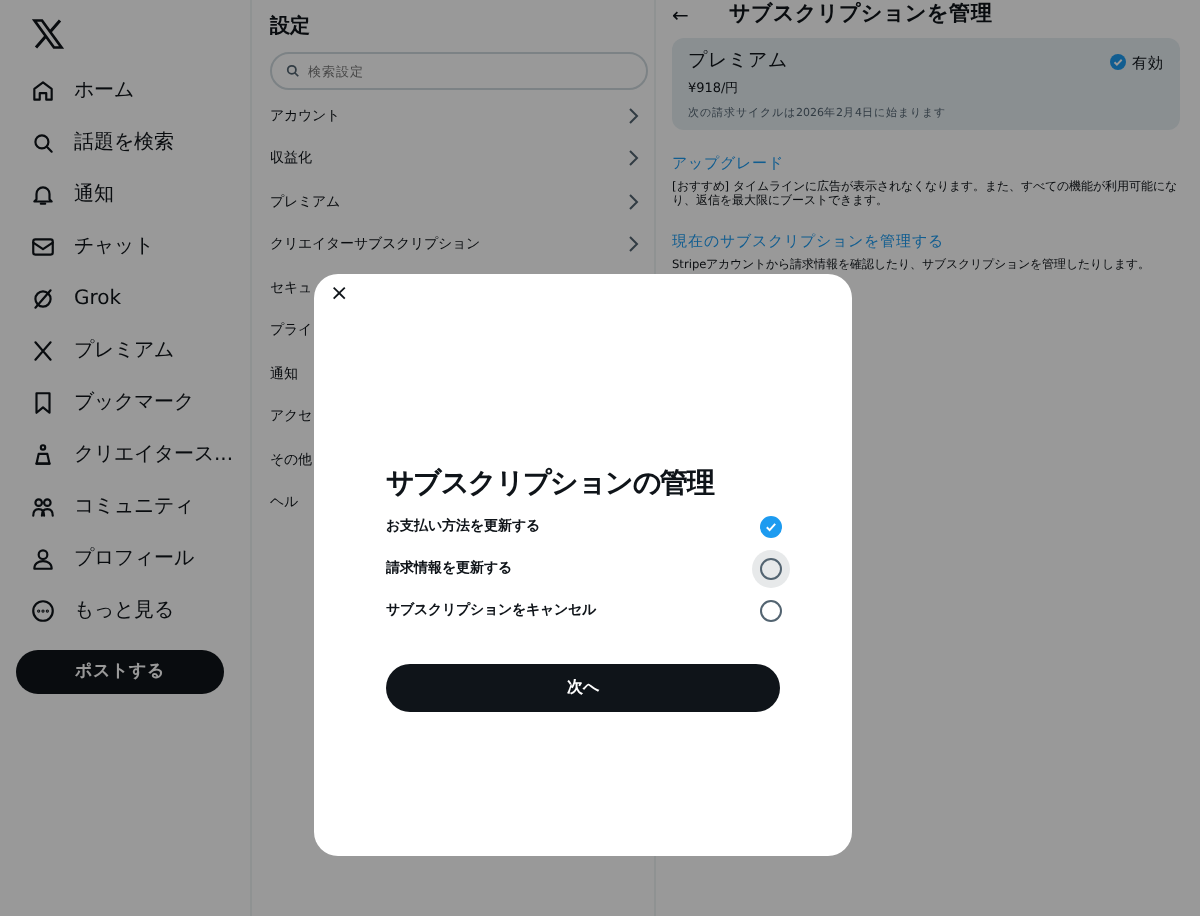 The height and width of the screenshot is (916, 1200). Describe the element at coordinates (132, 402) in the screenshot. I see `sidebar-item: ブックマーク` at that location.